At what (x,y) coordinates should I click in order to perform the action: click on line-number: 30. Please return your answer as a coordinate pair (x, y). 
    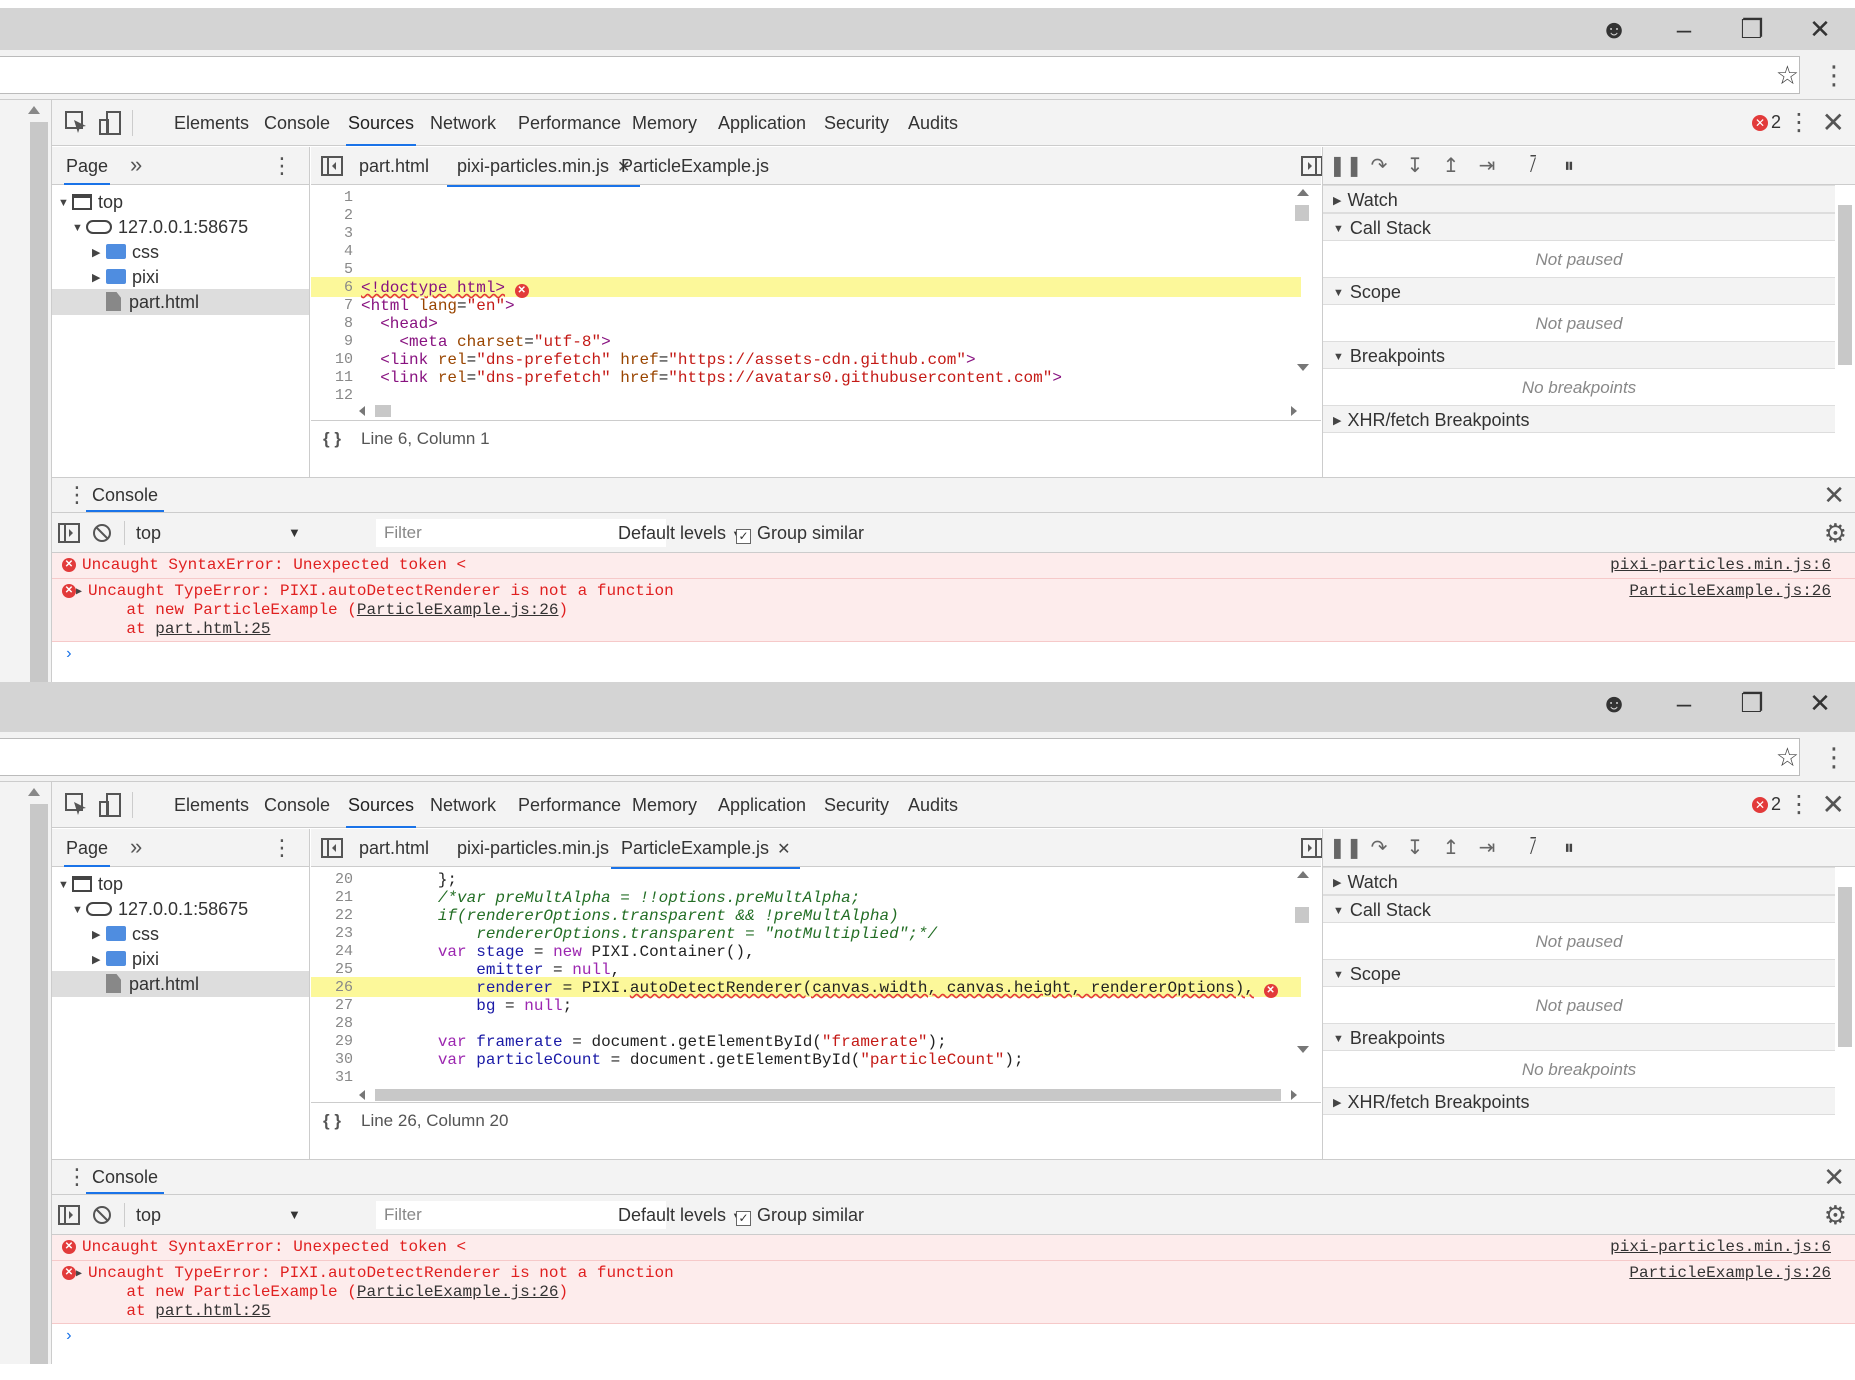
    Looking at the image, I should click on (332, 1060).